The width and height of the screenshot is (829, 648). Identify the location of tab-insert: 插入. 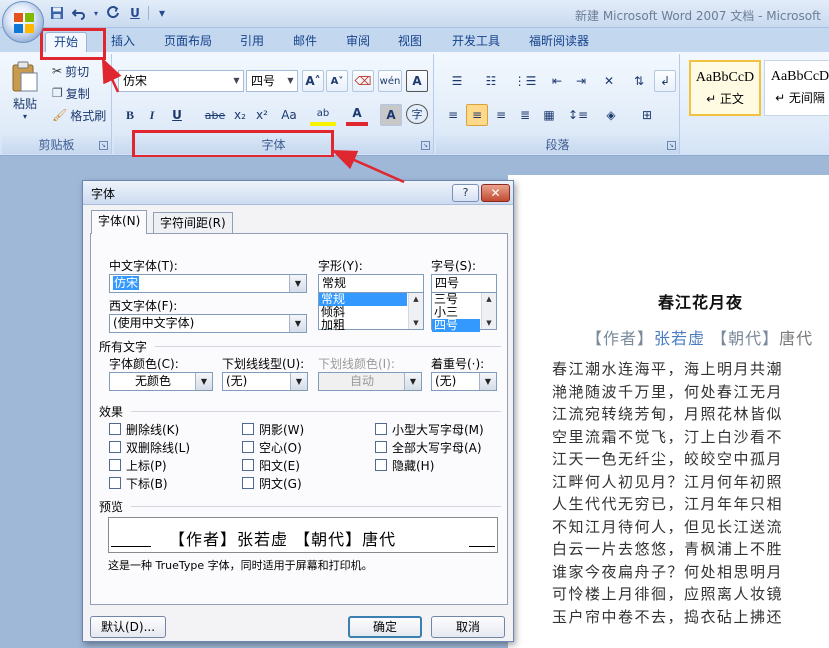
(123, 42).